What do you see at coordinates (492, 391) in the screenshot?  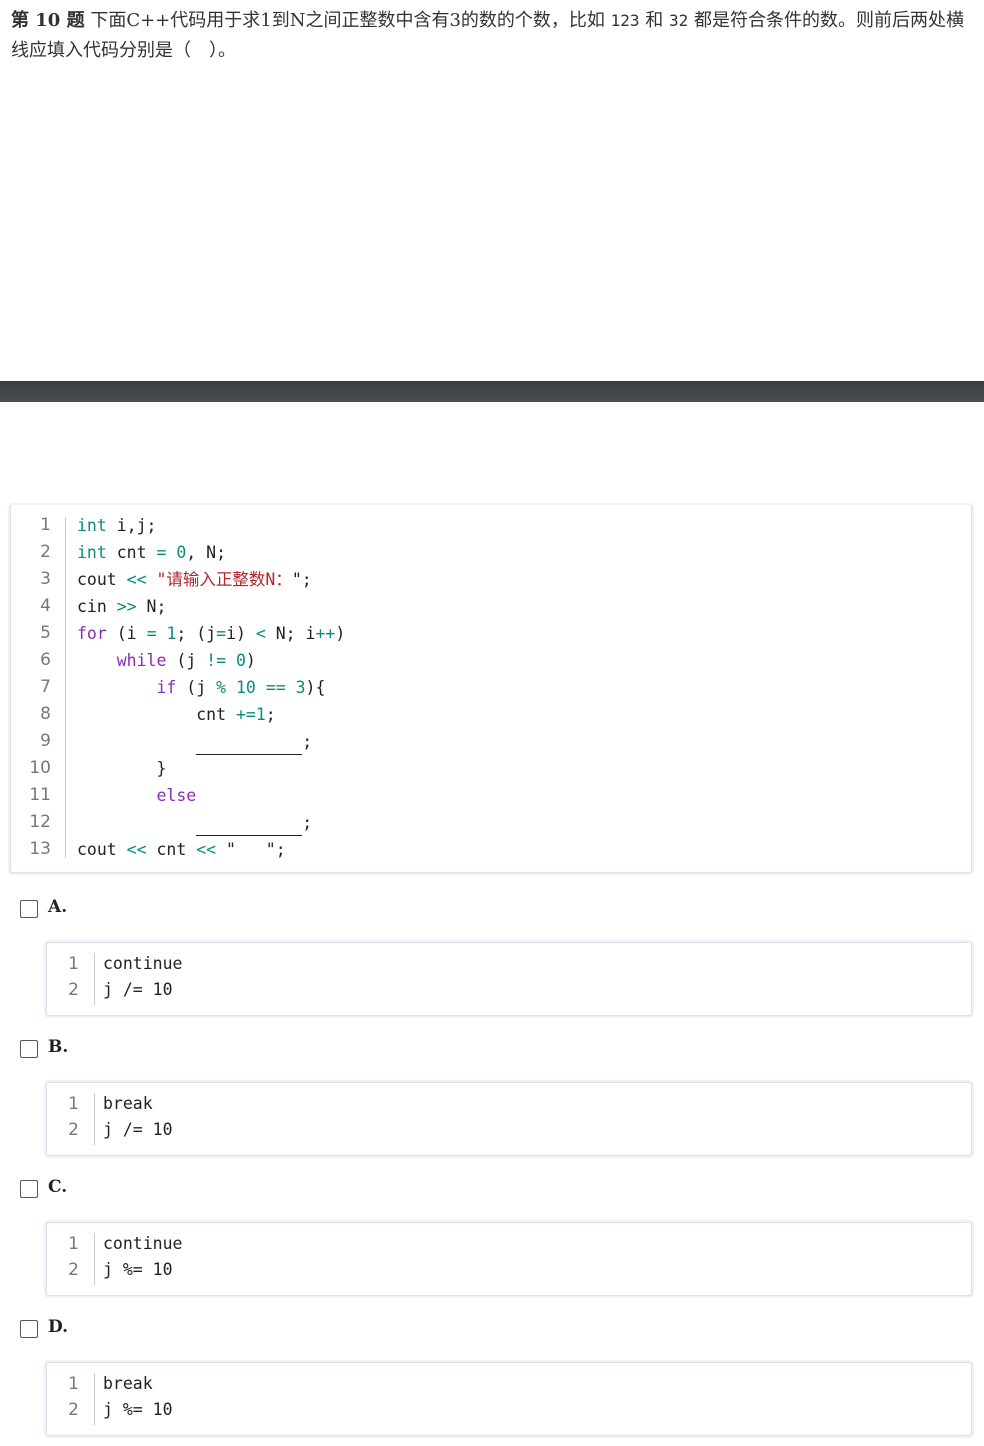 I see `section-divider-bar` at bounding box center [492, 391].